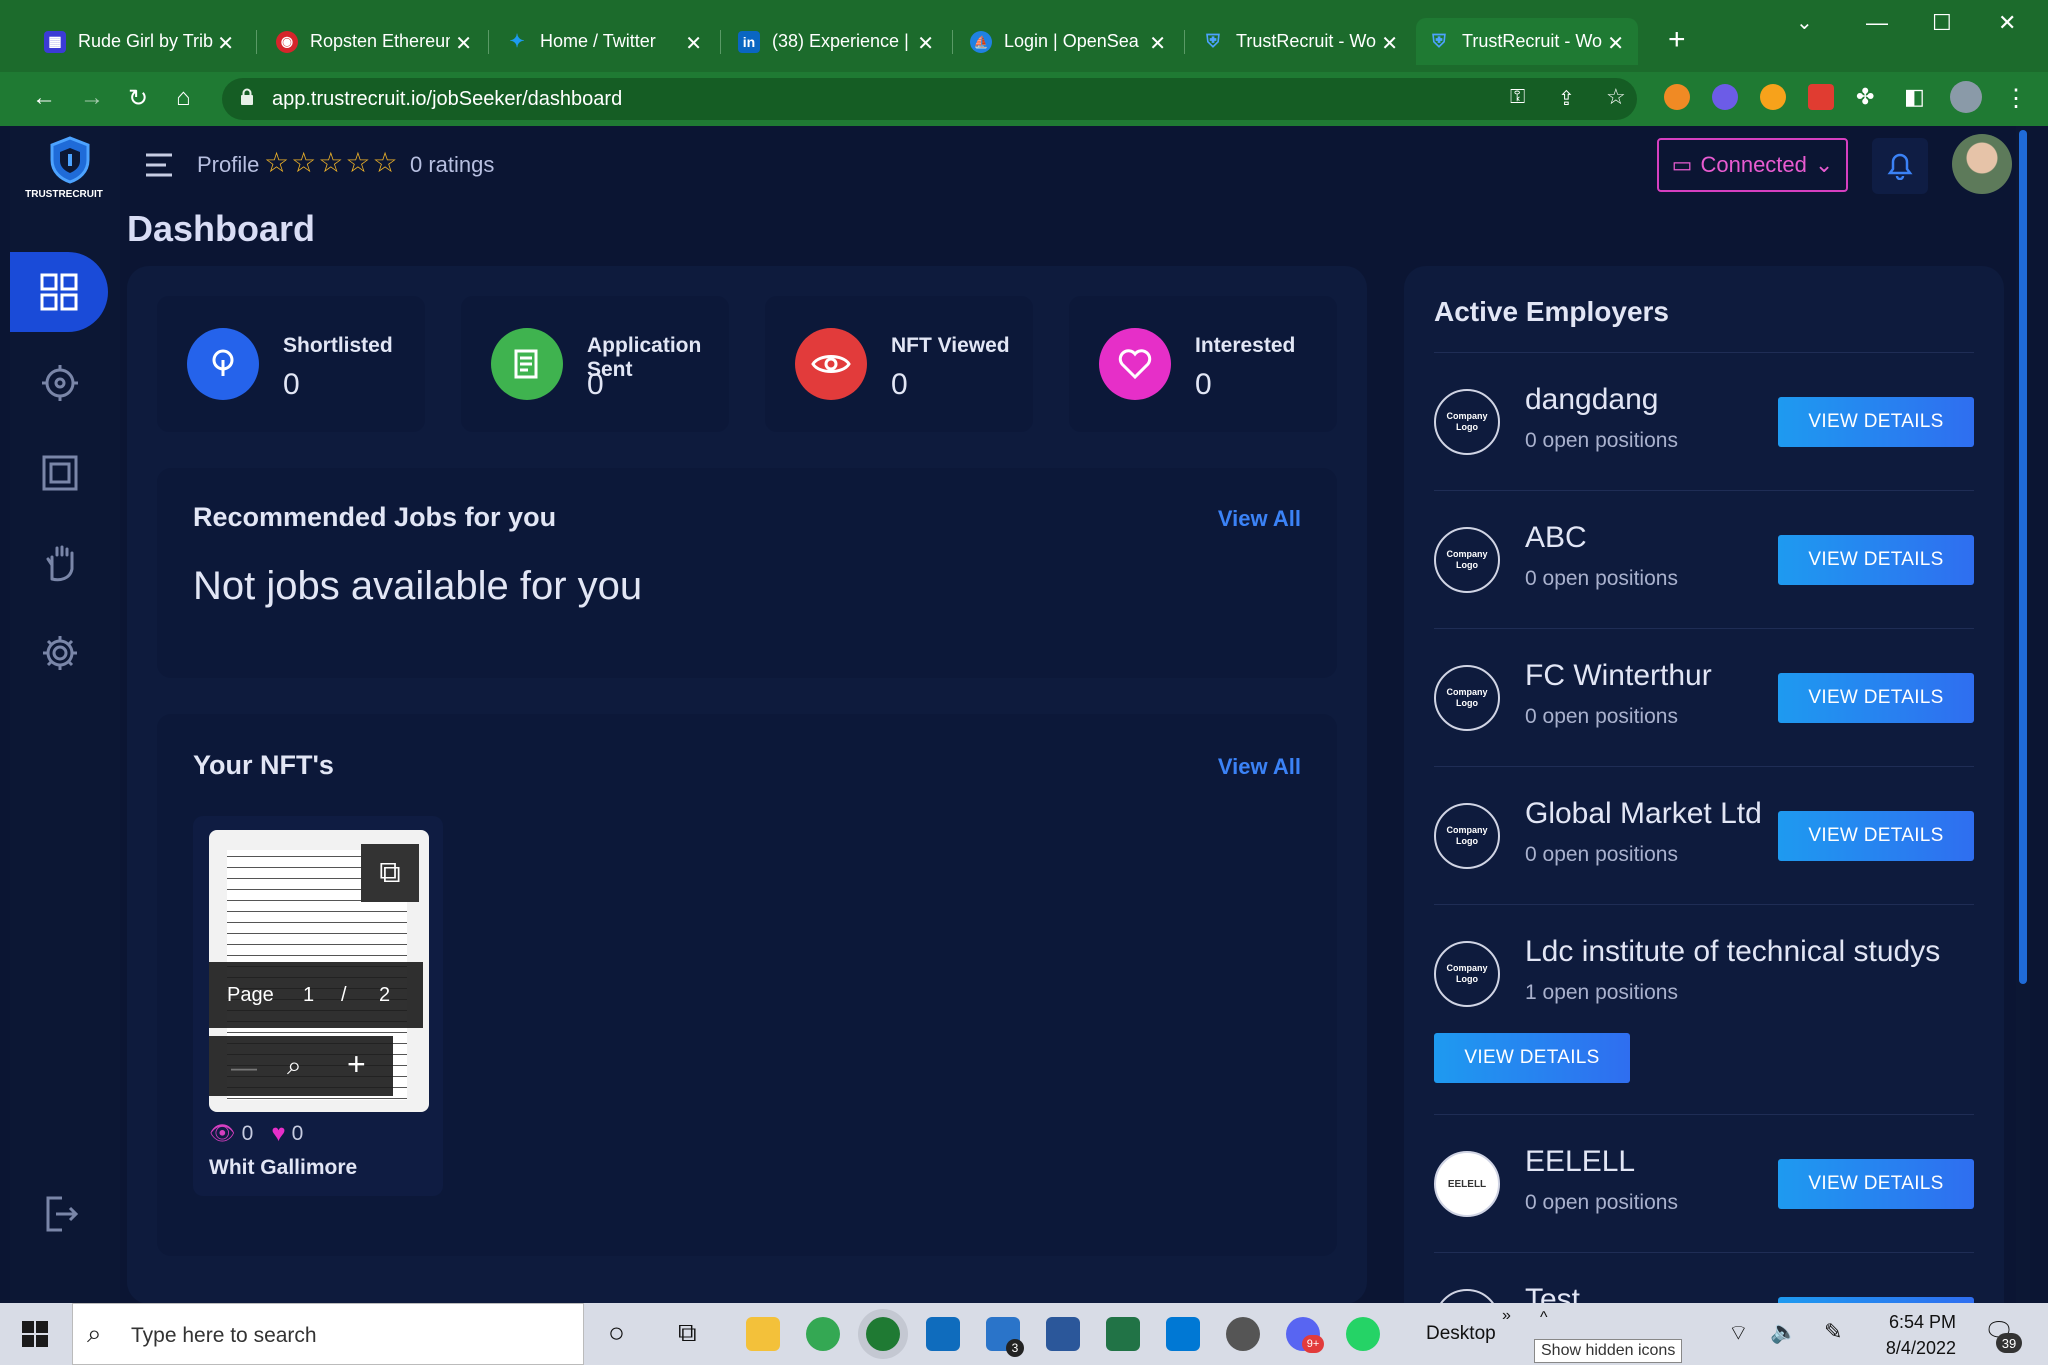  What do you see at coordinates (1527, 41) in the screenshot?
I see `browser-tab-active: ⛨ TrustRecruit - Wo ✕` at bounding box center [1527, 41].